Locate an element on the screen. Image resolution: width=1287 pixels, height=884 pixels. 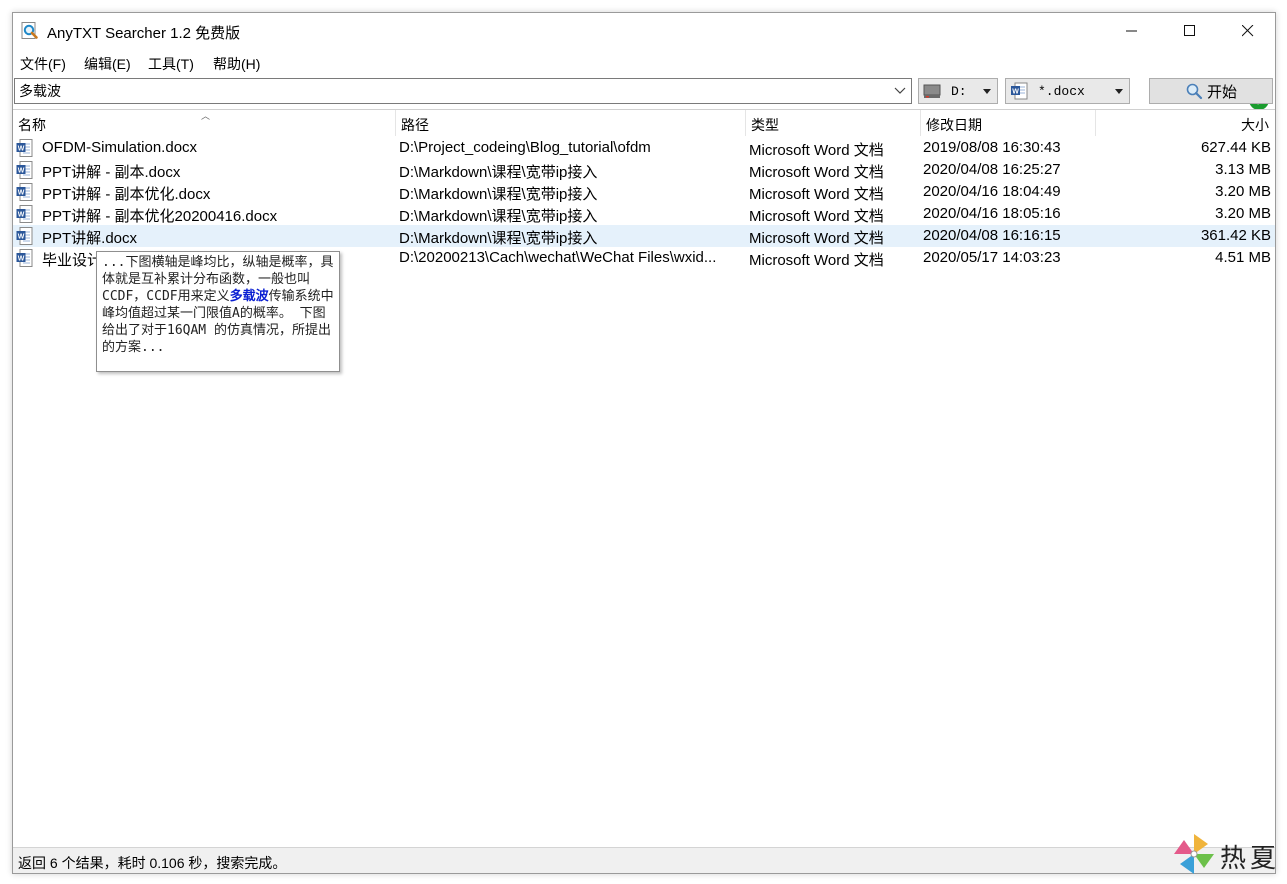
drive-select: D: is located at coordinates (958, 91).